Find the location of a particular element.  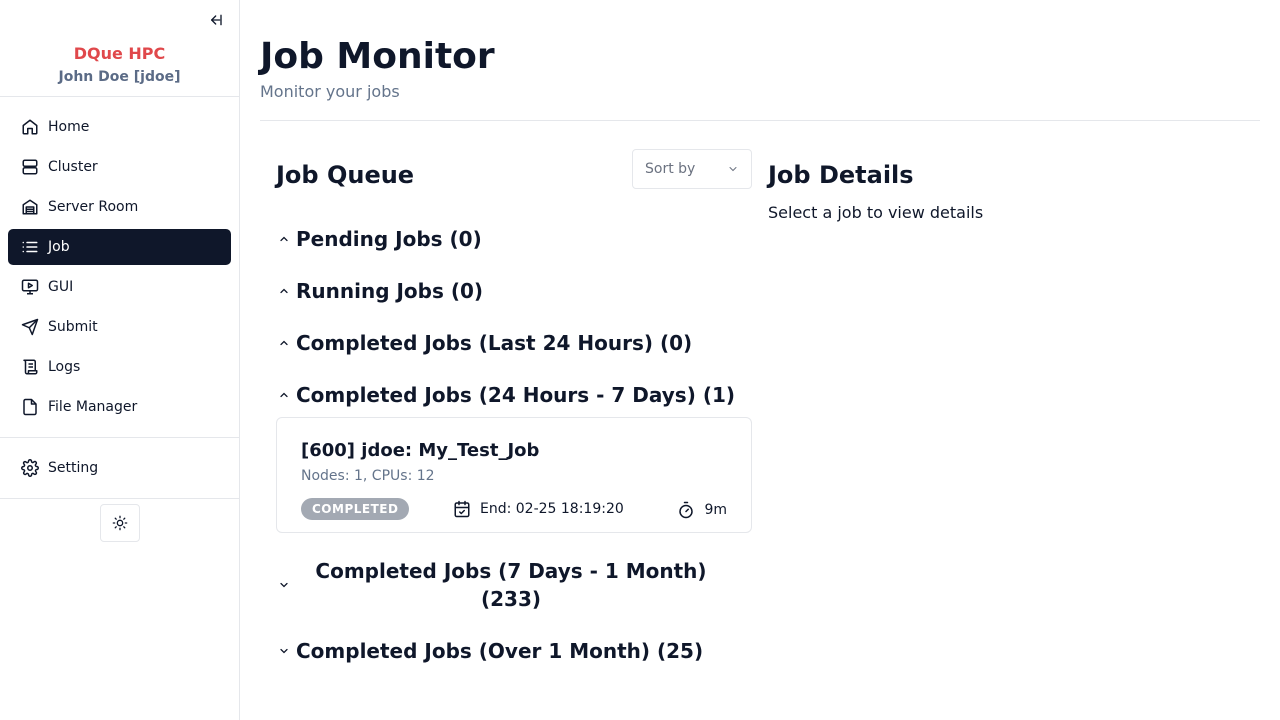

server-icon is located at coordinates (30, 167).